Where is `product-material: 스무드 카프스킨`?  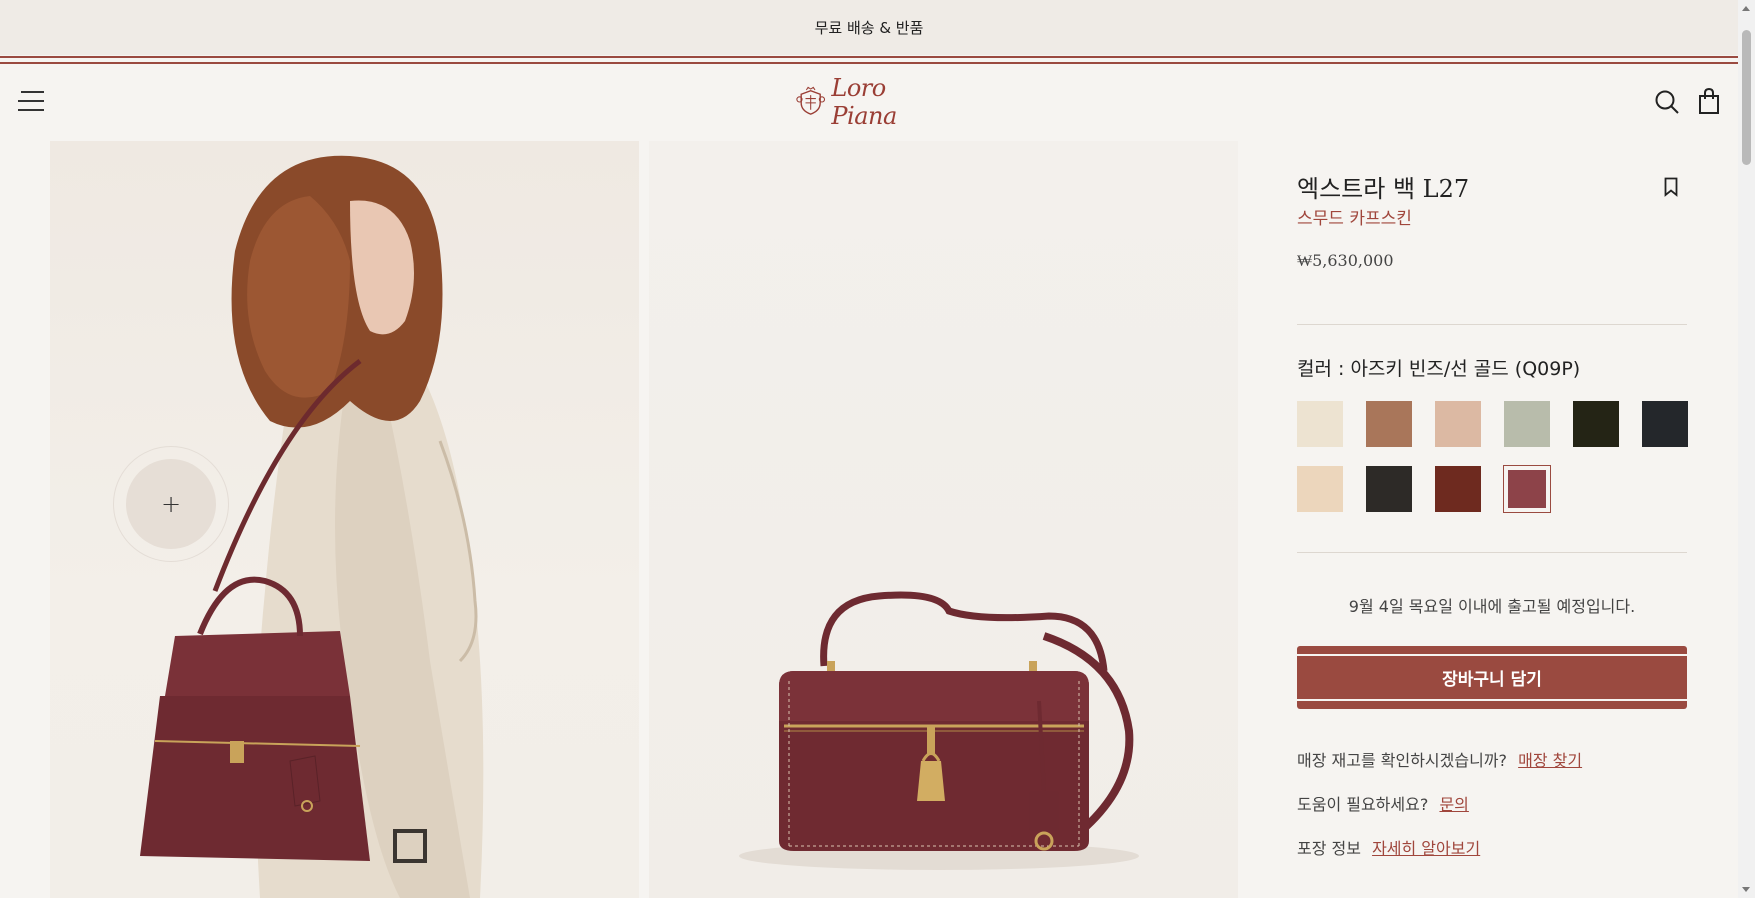
product-material: 스무드 카프스킨 is located at coordinates (1354, 219).